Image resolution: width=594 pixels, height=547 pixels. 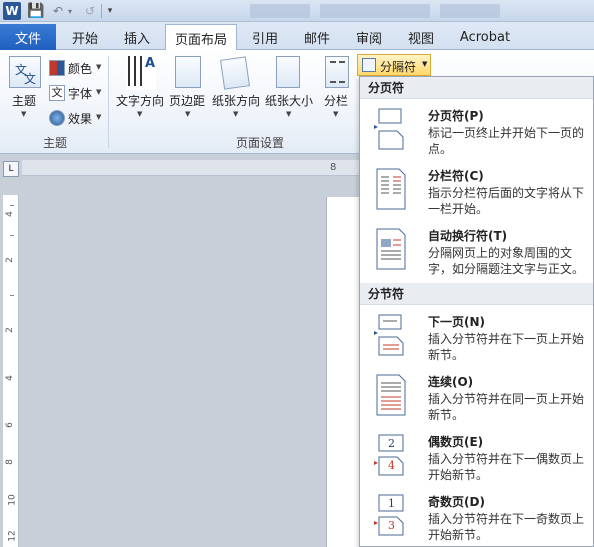 What do you see at coordinates (24, 100) in the screenshot?
I see `themes-button-label: 主题` at bounding box center [24, 100].